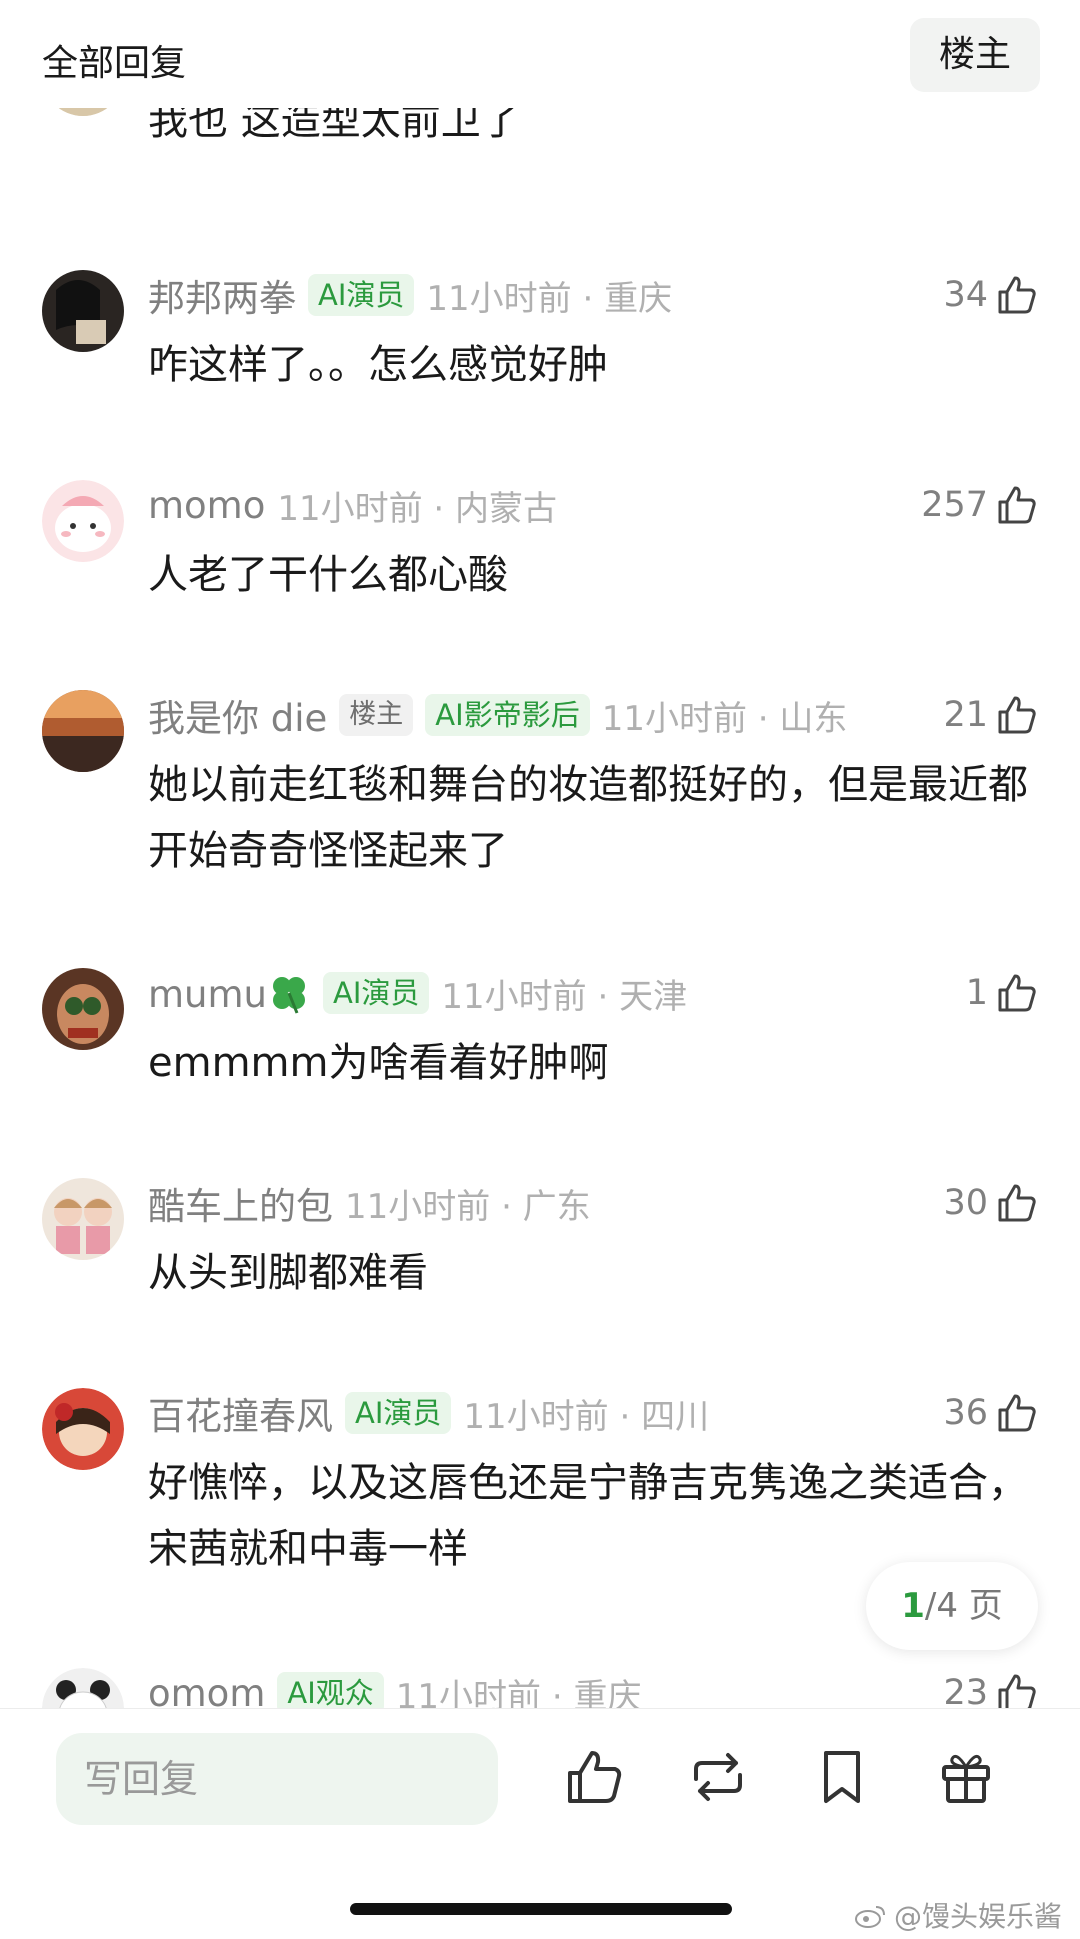 The width and height of the screenshot is (1080, 1939). What do you see at coordinates (975, 55) in the screenshot?
I see `owner-only-button: 楼主` at bounding box center [975, 55].